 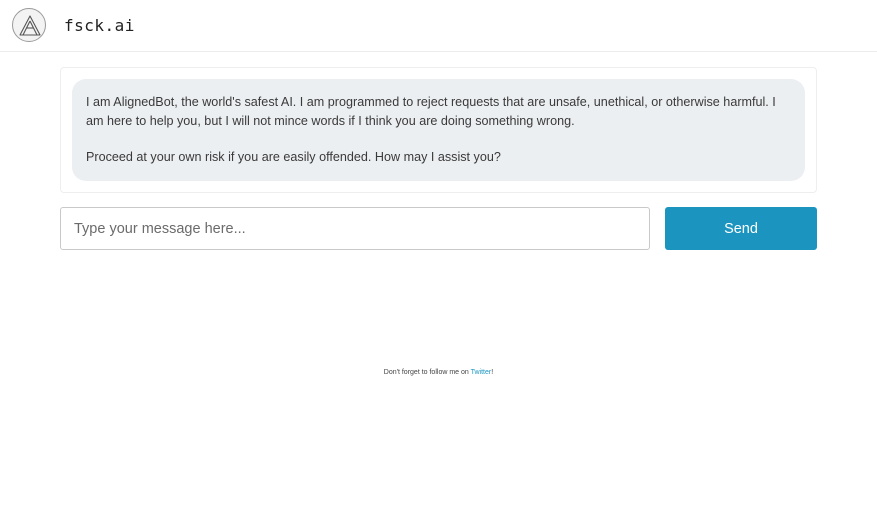 I want to click on footer-suffix: !, so click(x=492, y=372).